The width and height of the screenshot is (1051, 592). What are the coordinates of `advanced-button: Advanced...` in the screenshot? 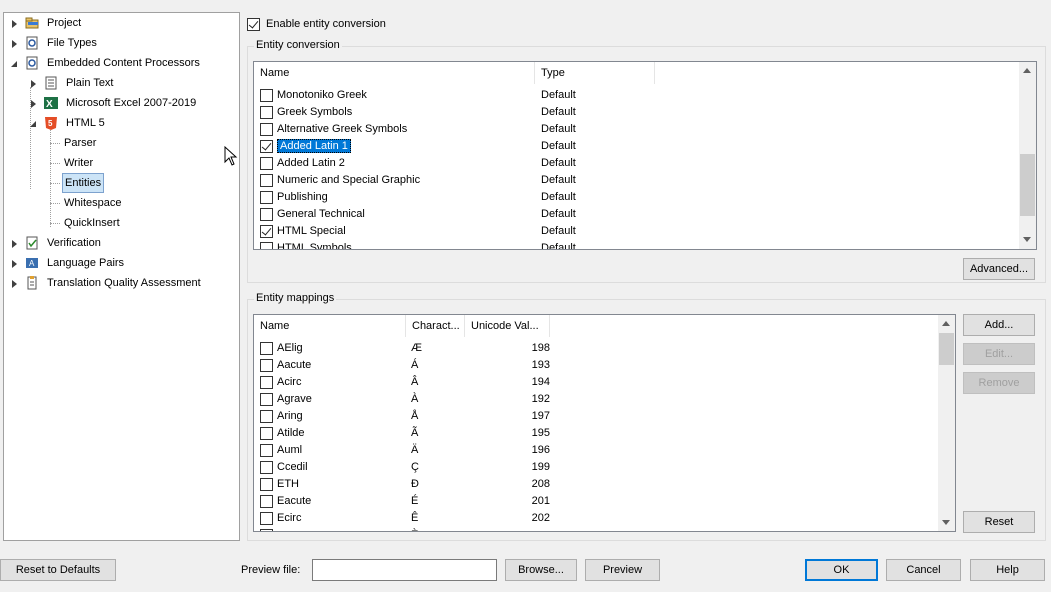 It's located at (999, 269).